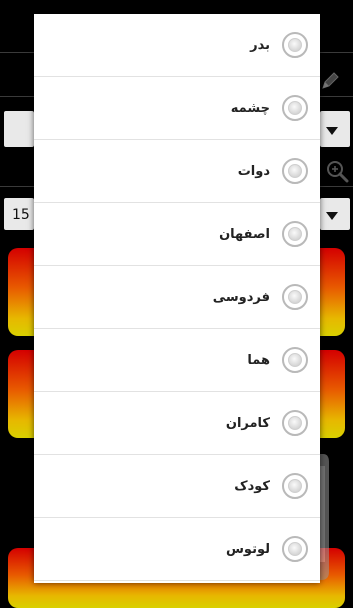  Describe the element at coordinates (244, 234) in the screenshot. I see `font-option-label: اصفهان` at that location.